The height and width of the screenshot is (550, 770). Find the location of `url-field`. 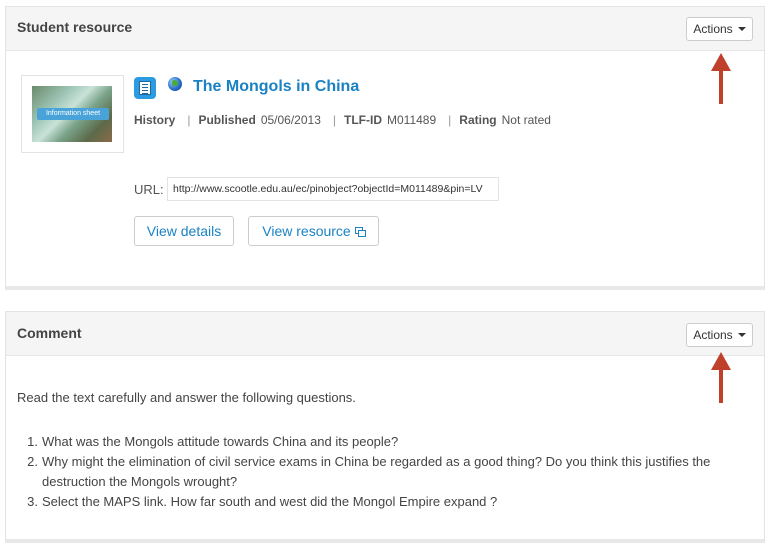

url-field is located at coordinates (333, 189).